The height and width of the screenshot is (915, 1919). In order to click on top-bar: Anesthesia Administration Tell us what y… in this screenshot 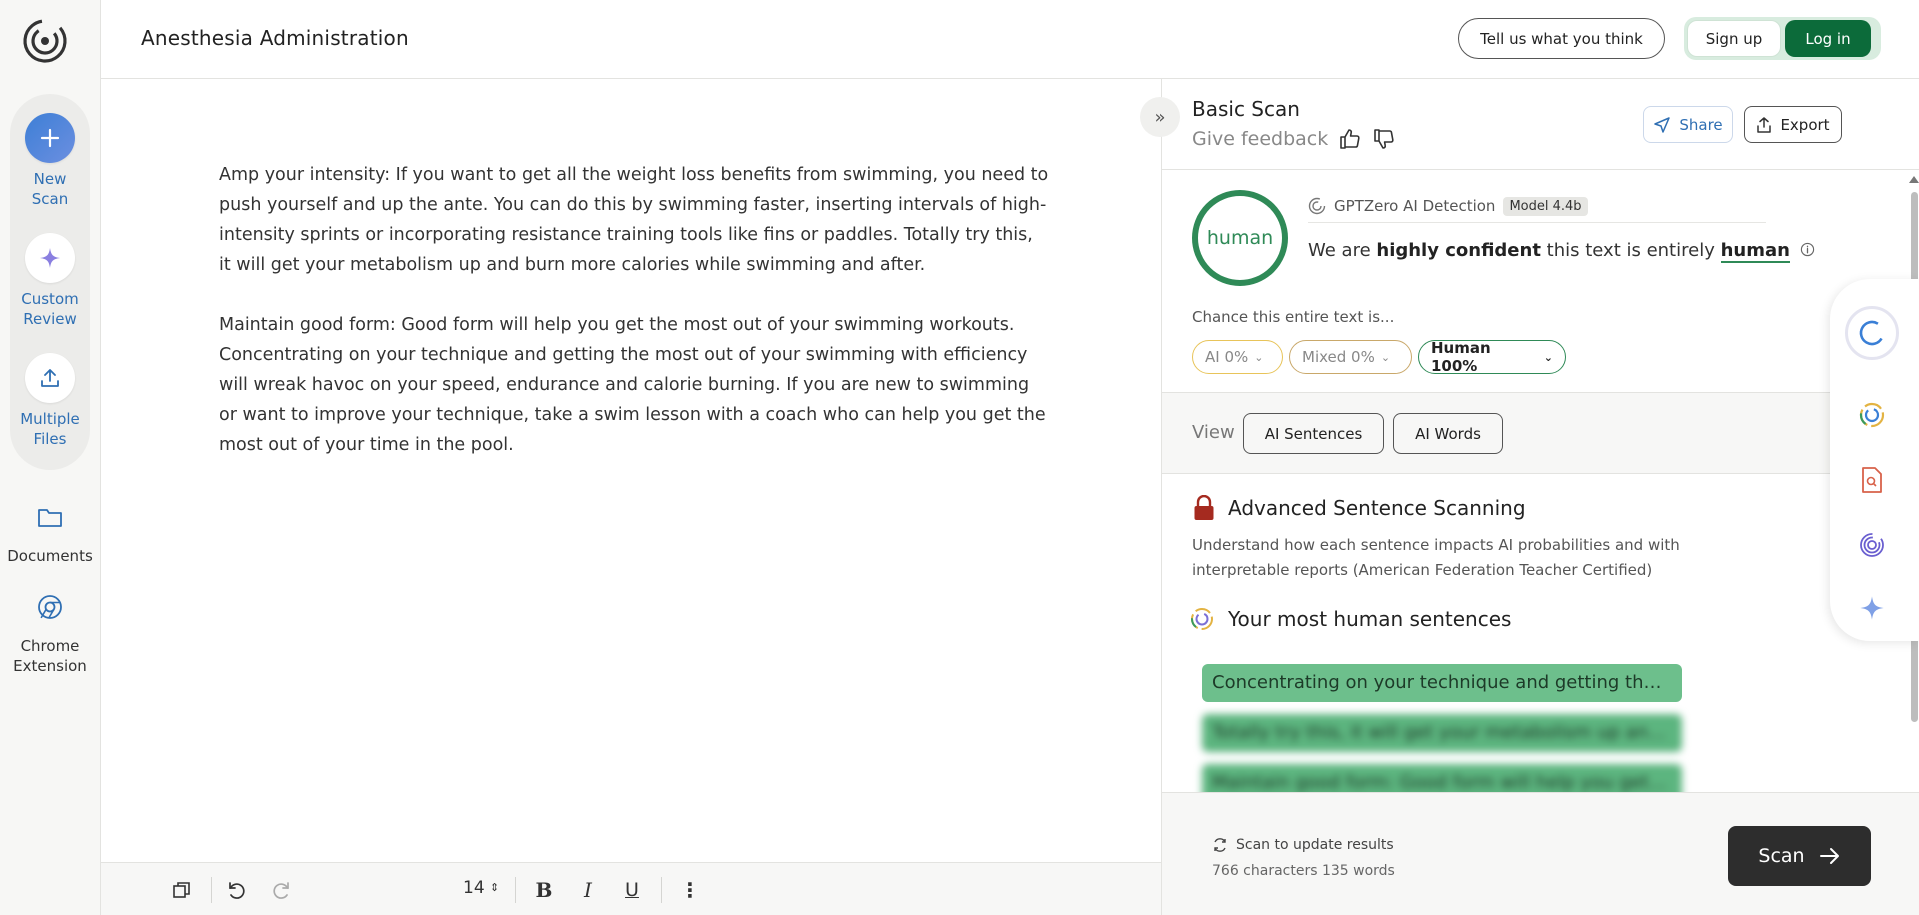, I will do `click(1010, 39)`.